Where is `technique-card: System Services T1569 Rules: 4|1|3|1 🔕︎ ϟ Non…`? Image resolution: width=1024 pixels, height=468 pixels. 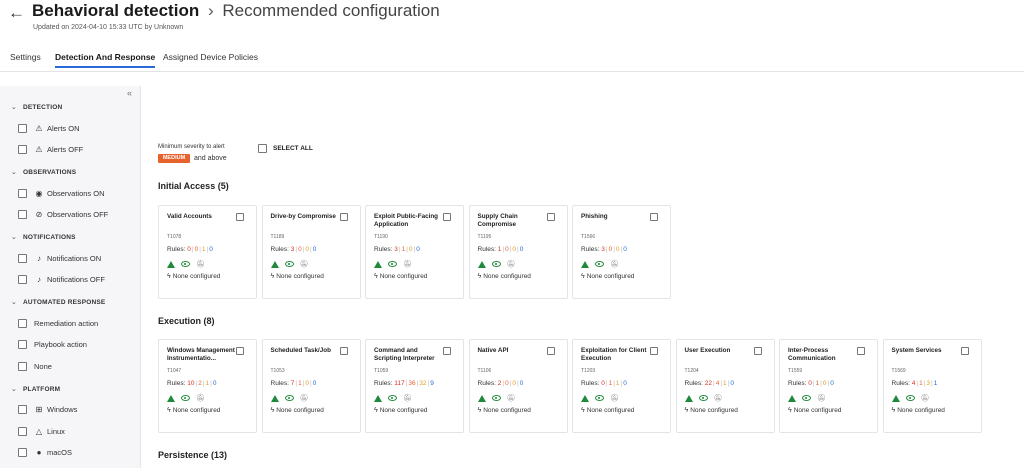 technique-card: System Services T1569 Rules: 4|1|3|1 🔕︎ ϟ Non… is located at coordinates (932, 386).